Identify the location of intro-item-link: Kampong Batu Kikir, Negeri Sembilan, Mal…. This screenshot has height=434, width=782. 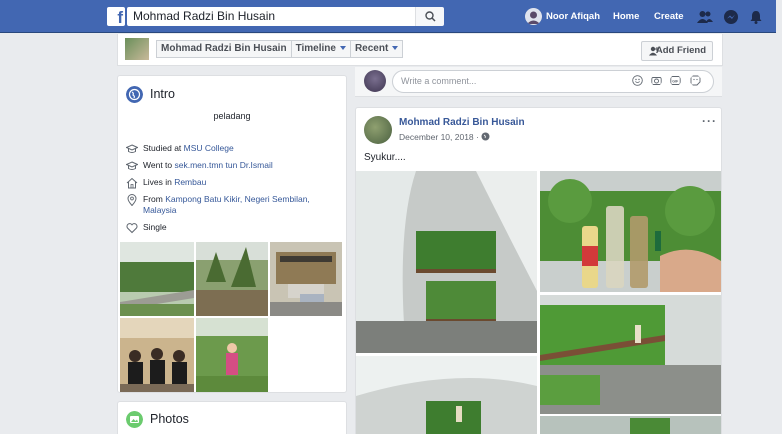
(226, 204).